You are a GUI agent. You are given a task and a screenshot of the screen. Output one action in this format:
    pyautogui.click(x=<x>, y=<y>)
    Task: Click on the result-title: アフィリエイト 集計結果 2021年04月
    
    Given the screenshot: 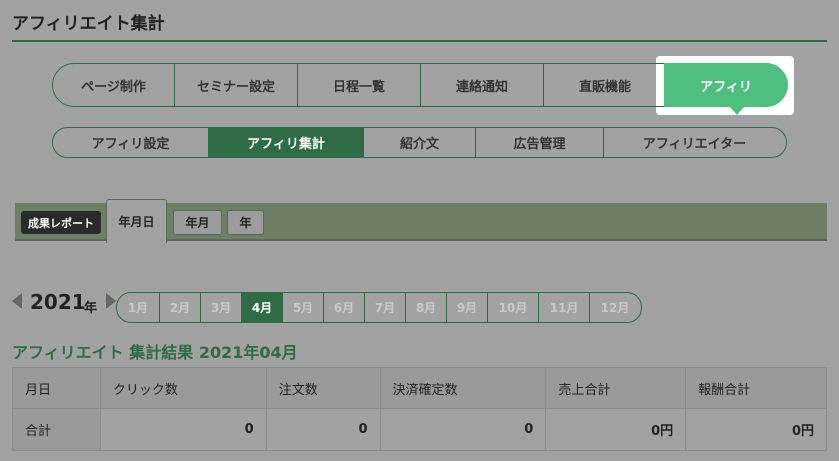 What is the action you would take?
    pyautogui.click(x=155, y=352)
    